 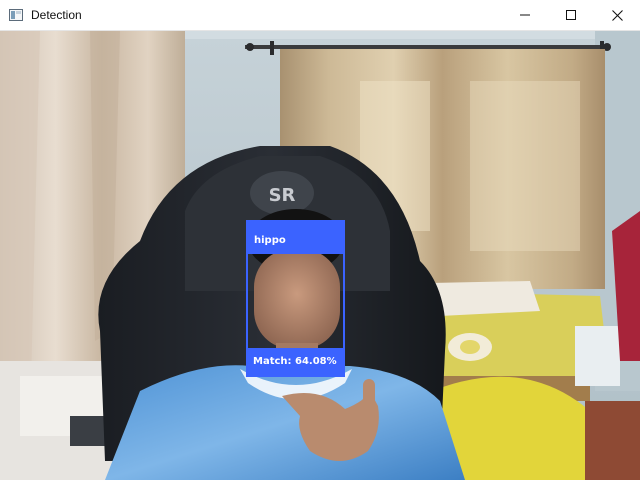 I want to click on close-button, so click(x=617, y=15).